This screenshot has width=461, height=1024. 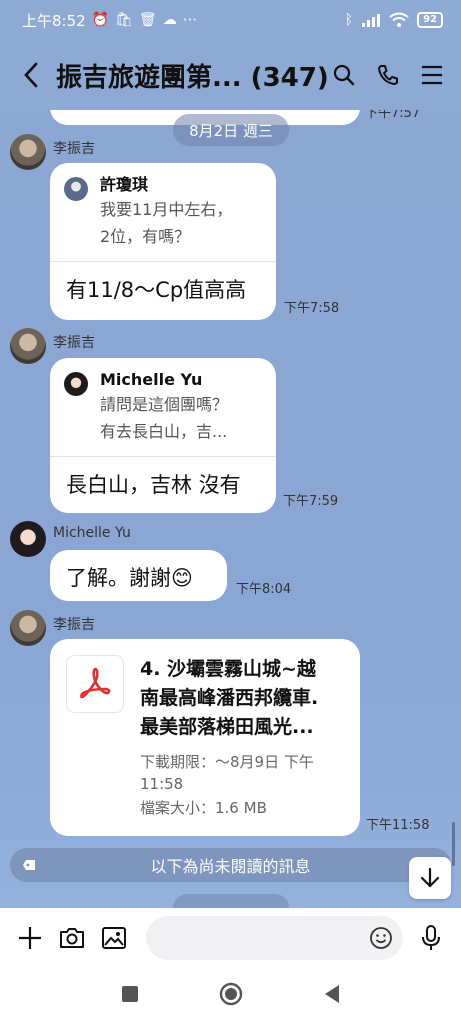 I want to click on emoji-button, so click(x=381, y=940).